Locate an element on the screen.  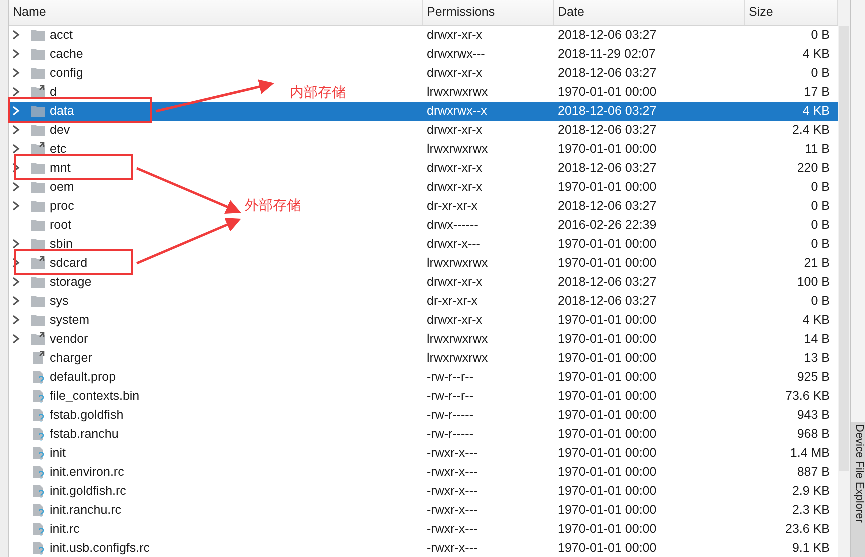
size-cell-text: 2.9 KB is located at coordinates (811, 491).